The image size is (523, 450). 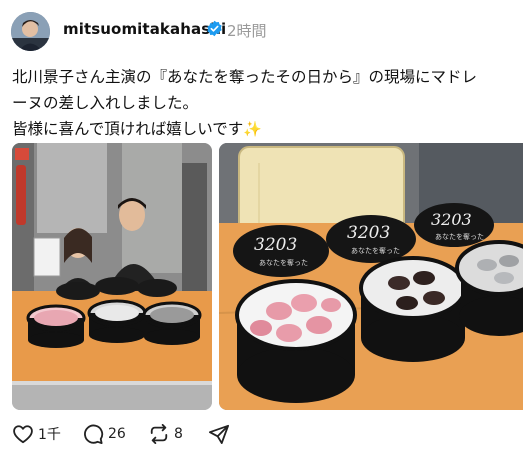 I want to click on comment-button: 26, so click(x=115, y=434).